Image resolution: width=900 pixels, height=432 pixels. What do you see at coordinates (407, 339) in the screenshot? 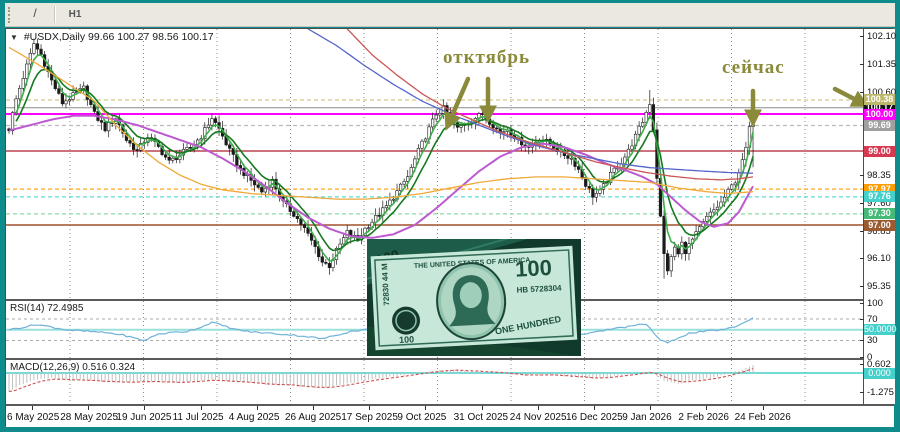
I see `bill-corner-100: 100` at bounding box center [407, 339].